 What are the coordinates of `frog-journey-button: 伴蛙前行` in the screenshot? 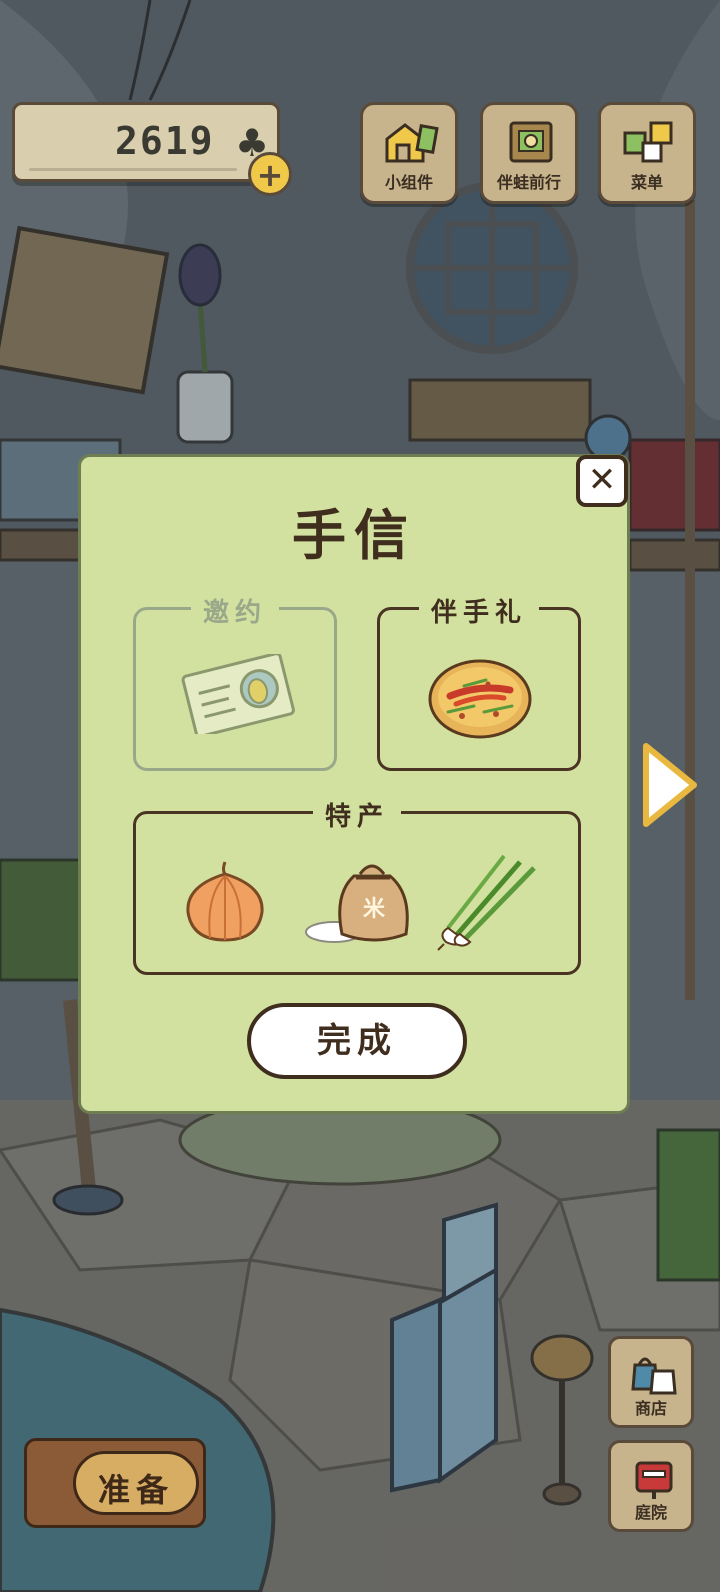 It's located at (529, 153).